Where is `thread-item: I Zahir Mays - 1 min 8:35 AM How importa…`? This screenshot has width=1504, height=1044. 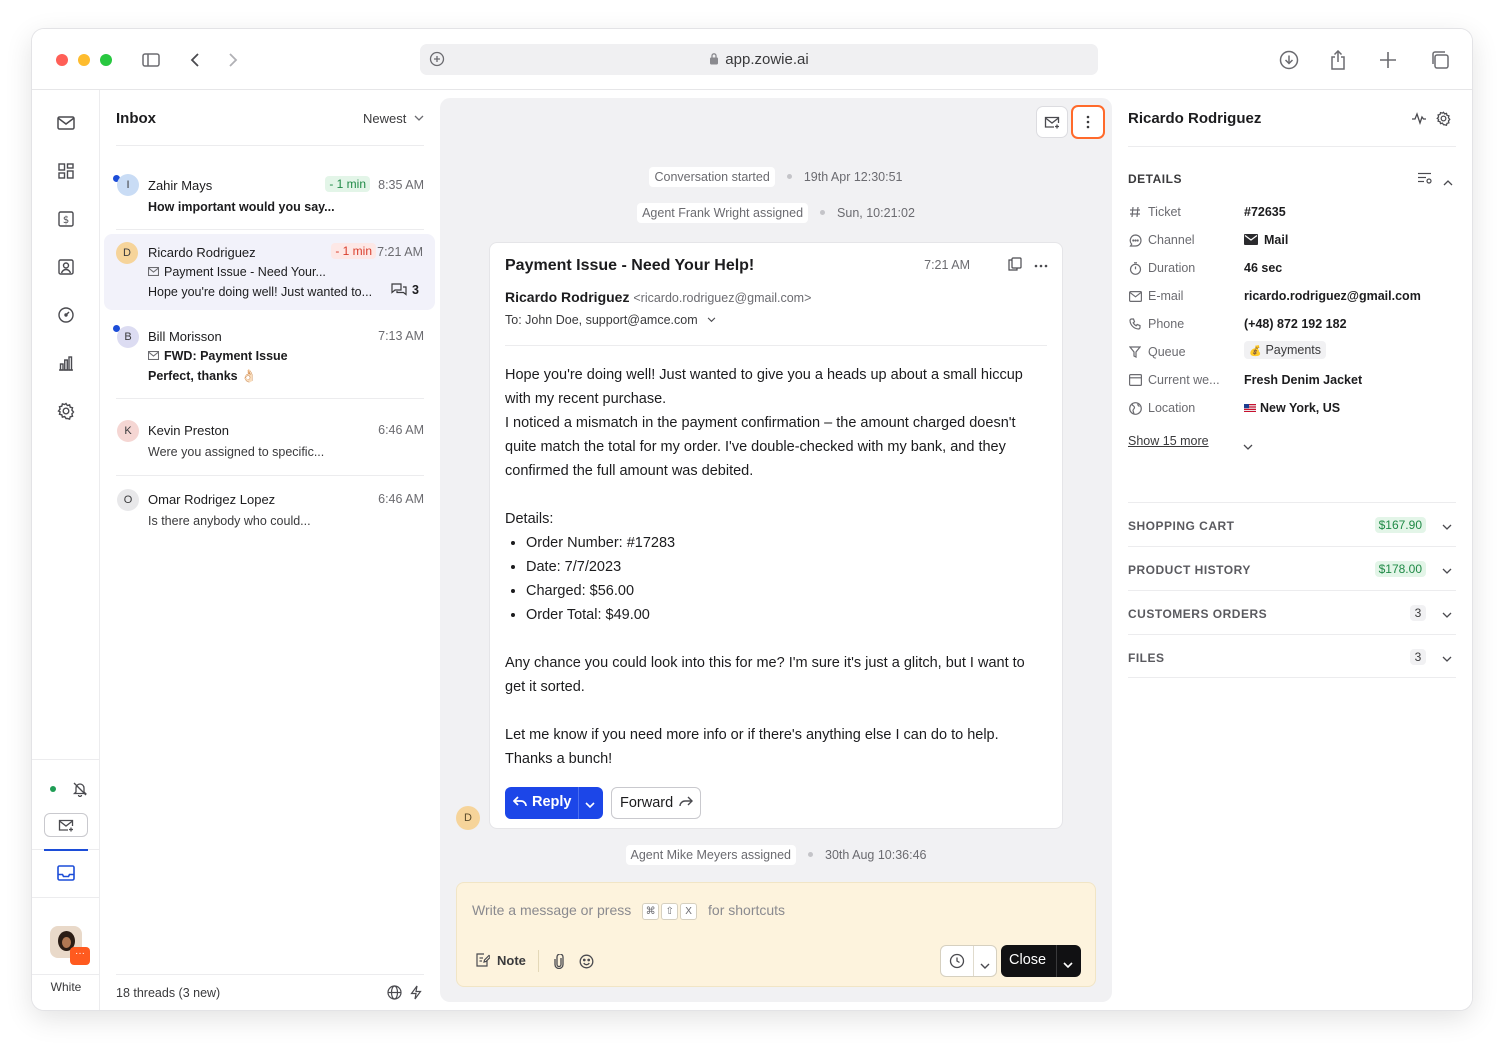 thread-item: I Zahir Mays - 1 min 8:35 AM How importa… is located at coordinates (268, 199).